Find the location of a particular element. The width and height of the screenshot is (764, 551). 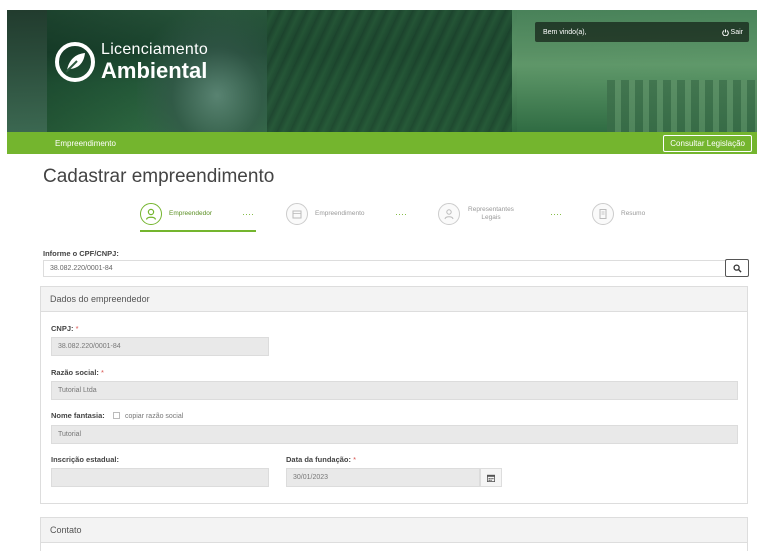

calendar-icon is located at coordinates (491, 478).